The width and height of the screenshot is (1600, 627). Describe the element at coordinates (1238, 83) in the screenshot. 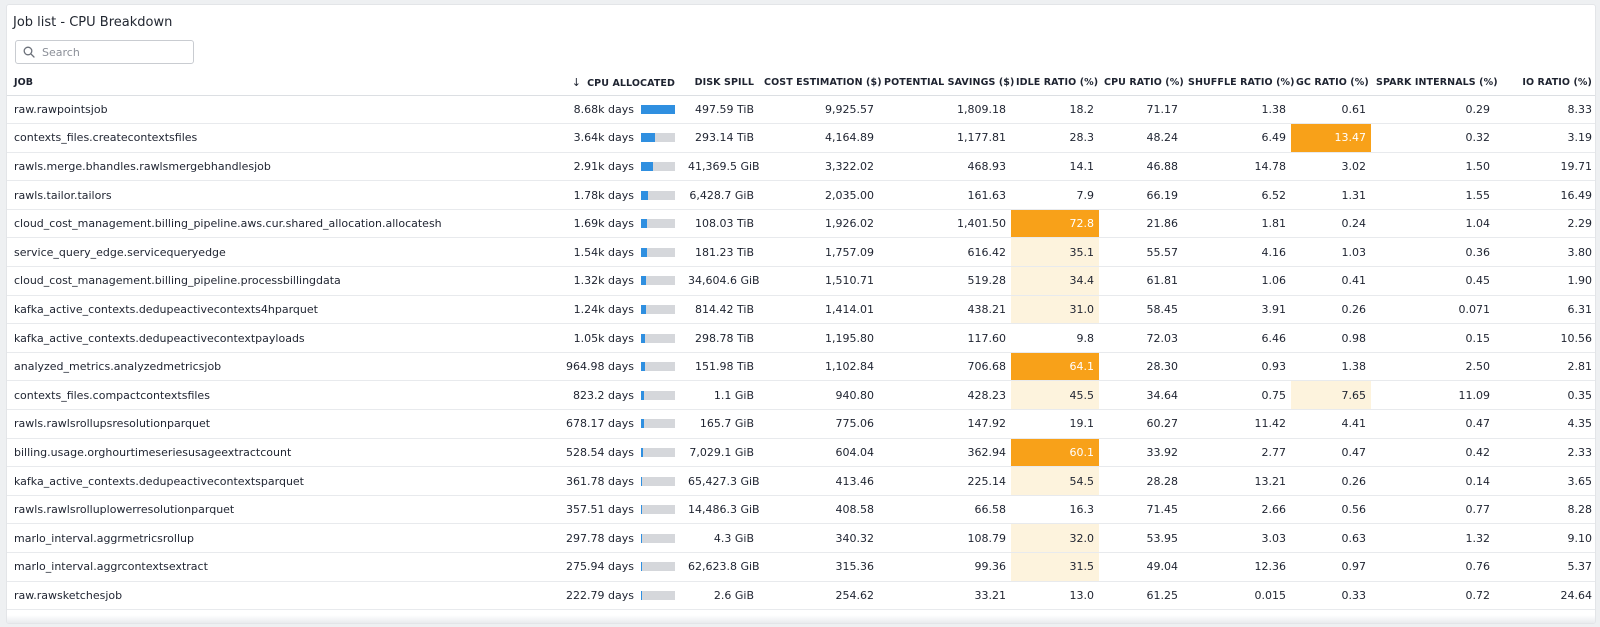

I see `column-header-shuffle-ratio: SHUFFLE RATIO (%)` at that location.